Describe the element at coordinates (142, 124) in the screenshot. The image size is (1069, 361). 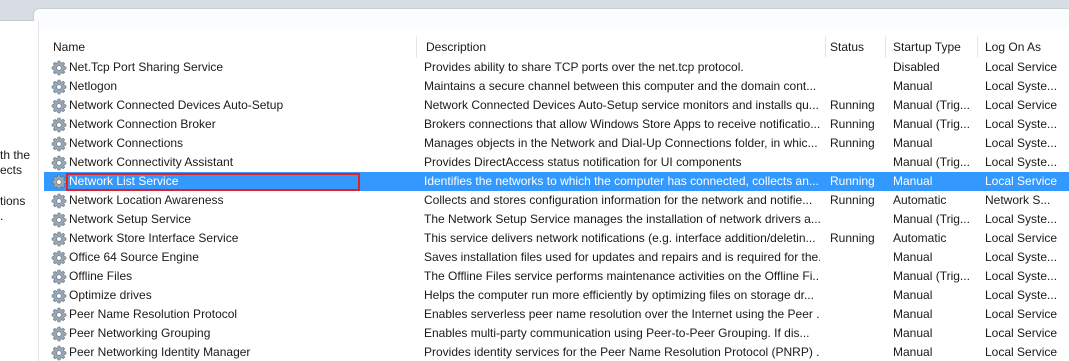
I see `service-name: Network Connection Broker` at that location.